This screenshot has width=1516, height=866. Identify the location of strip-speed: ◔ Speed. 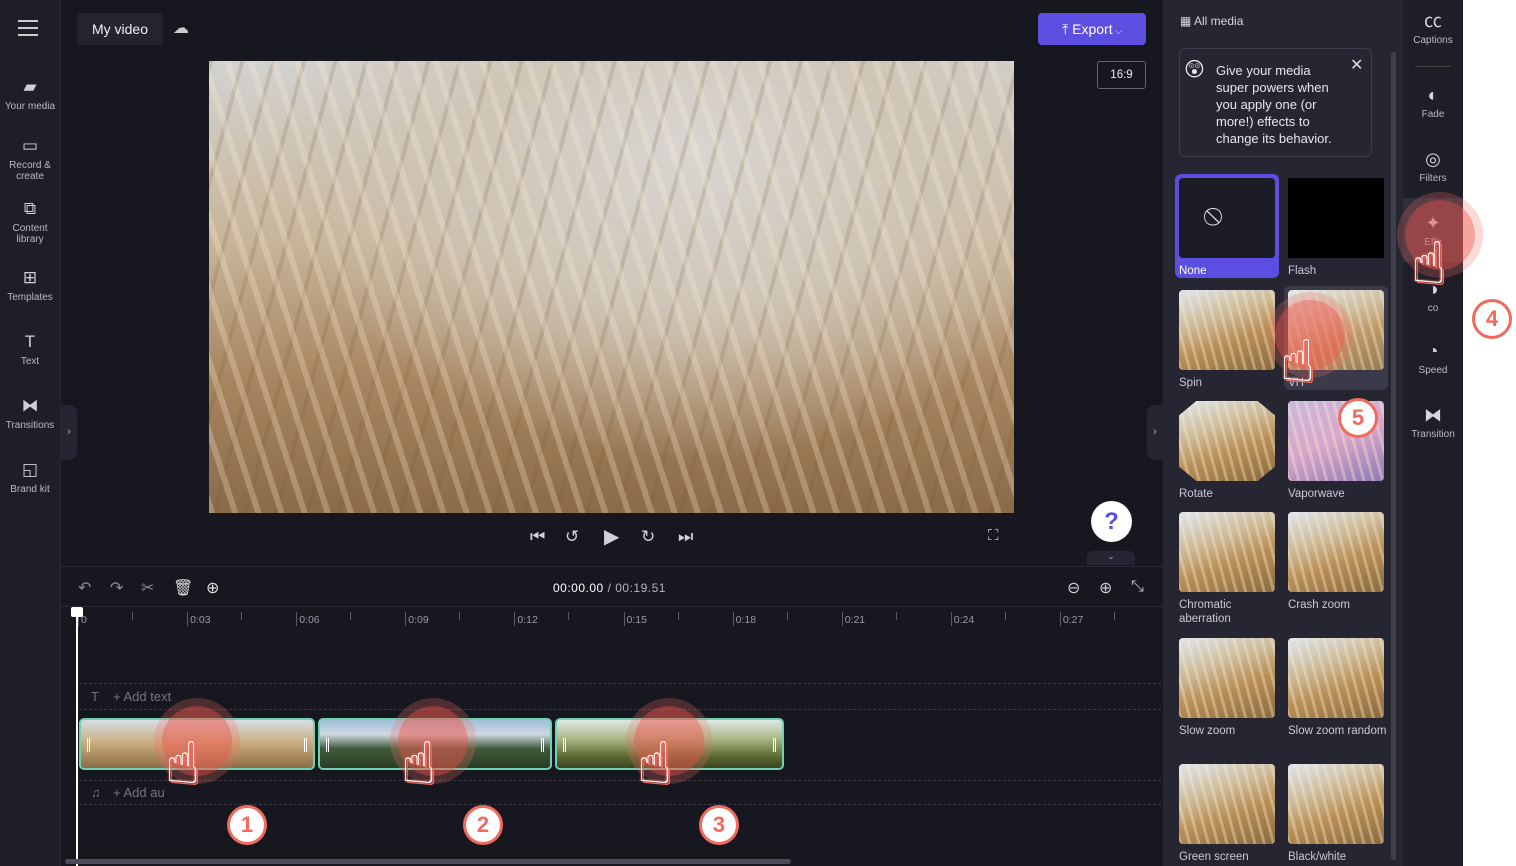
(1433, 358).